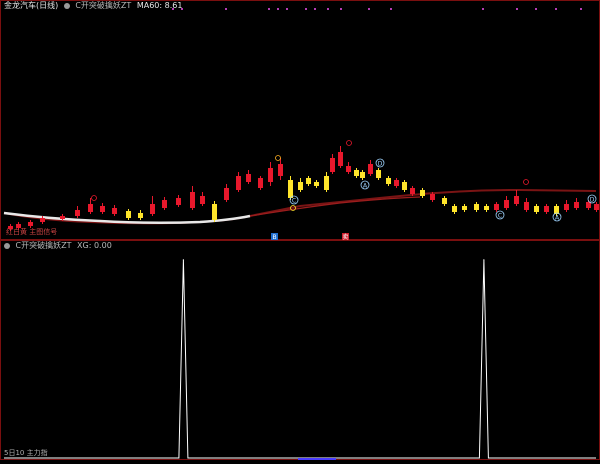  What do you see at coordinates (94, 245) in the screenshot?
I see `xg-value: XG: 0.00` at bounding box center [94, 245].